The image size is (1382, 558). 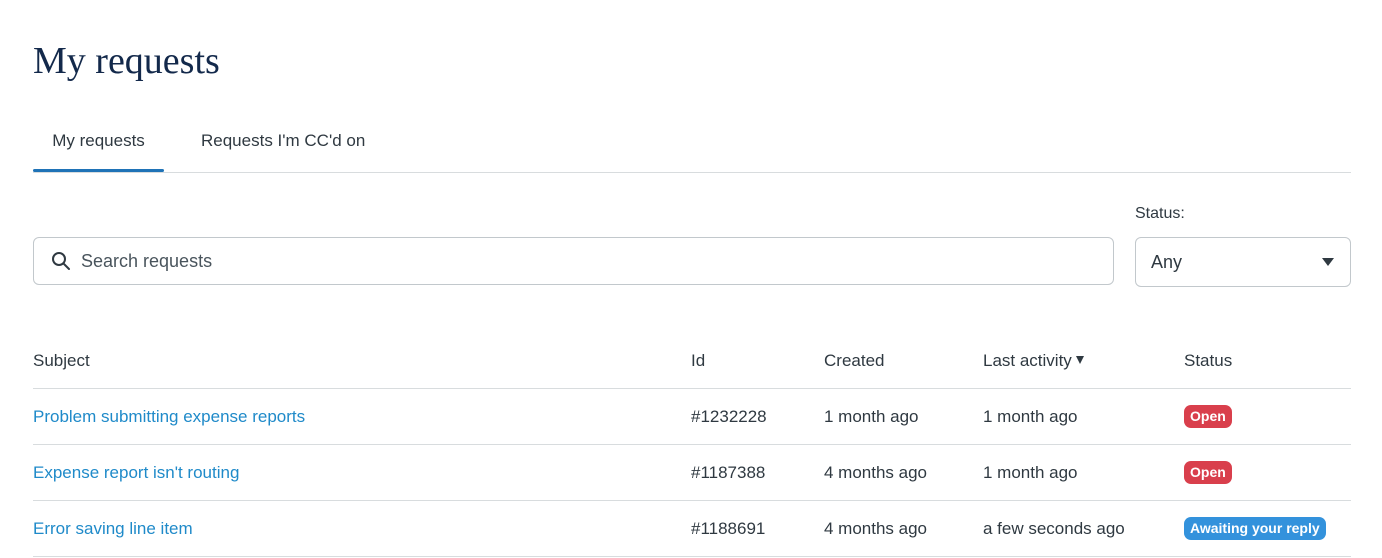 I want to click on status-filter-label: Status:, so click(x=1160, y=213).